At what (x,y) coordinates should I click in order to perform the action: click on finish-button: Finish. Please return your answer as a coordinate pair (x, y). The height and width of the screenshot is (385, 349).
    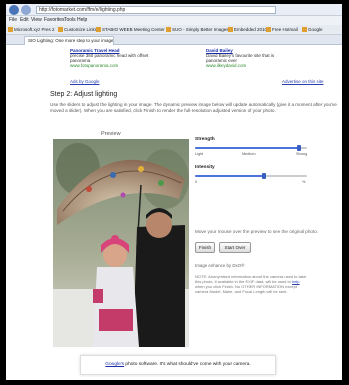
    Looking at the image, I should click on (205, 247).